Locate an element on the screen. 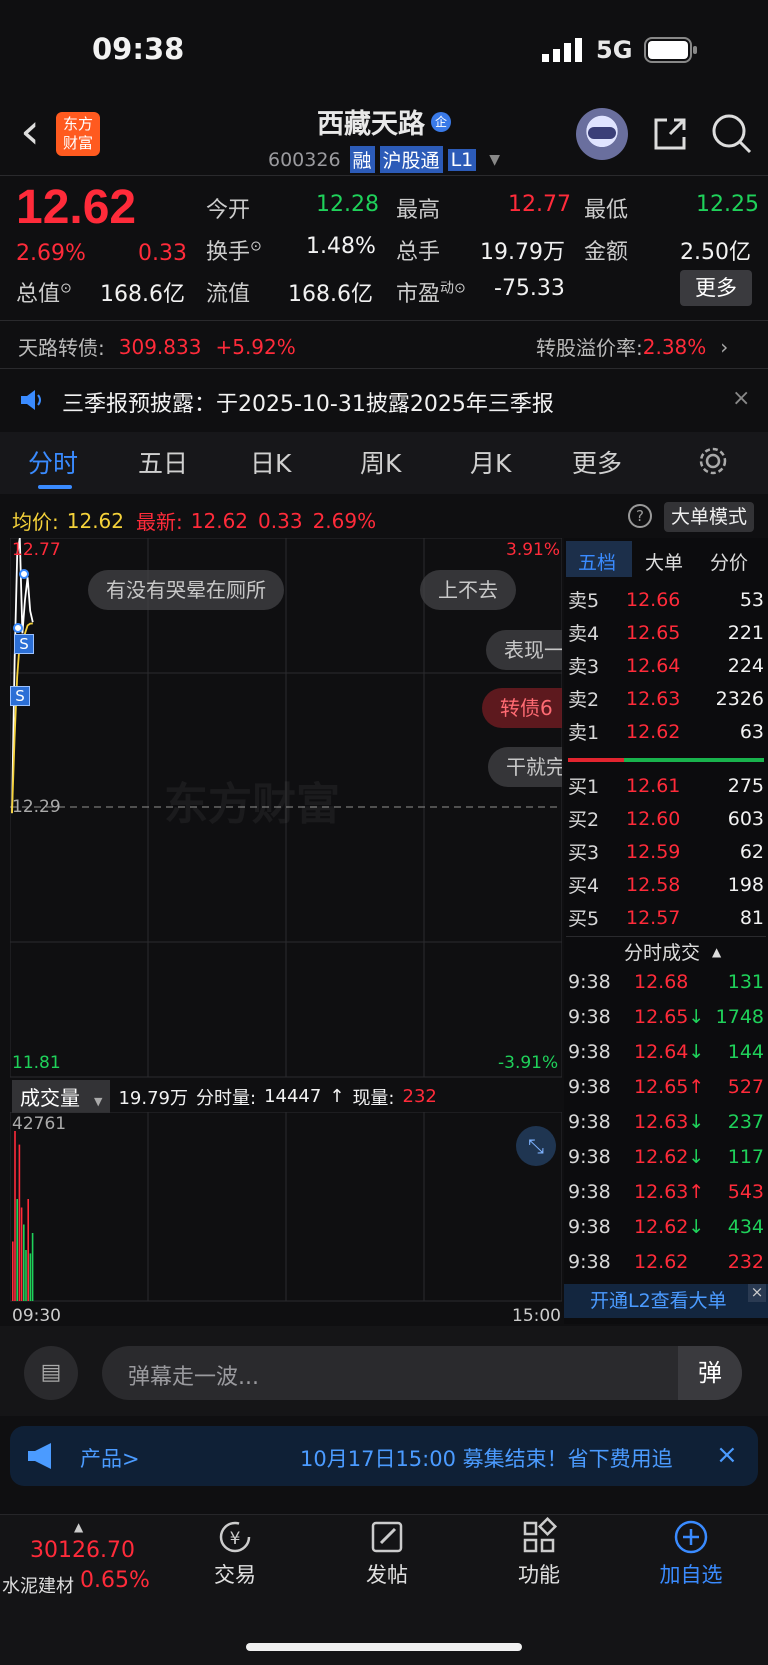 The width and height of the screenshot is (768, 1665). danmu-settings-icon: ▤ is located at coordinates (51, 1373).